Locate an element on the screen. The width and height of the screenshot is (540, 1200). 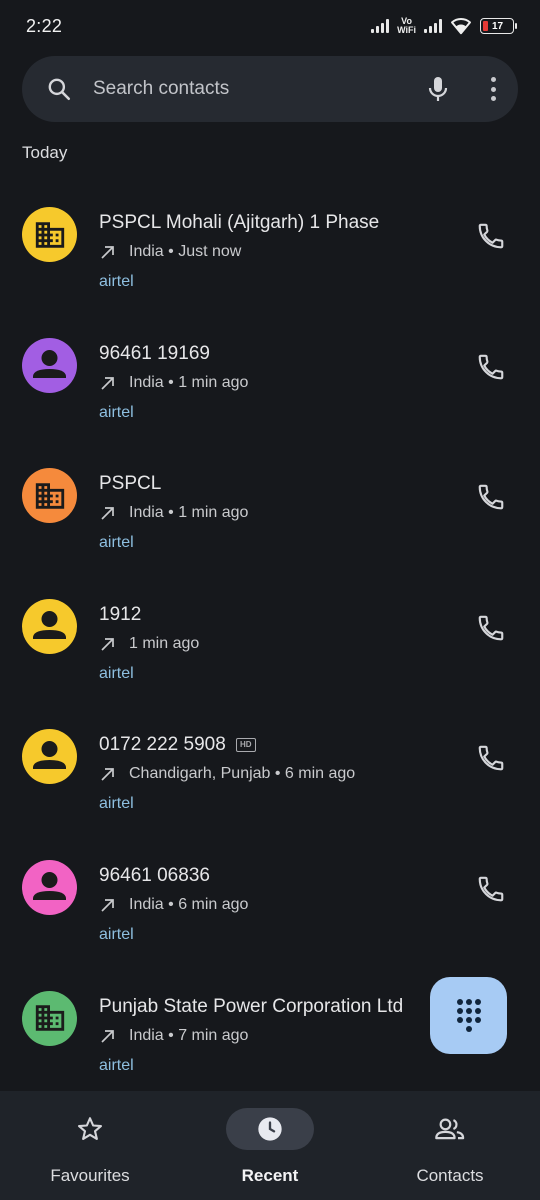
call-log-item: 96461 19169 India • 1 min ago airtel is located at coordinates (270, 372).